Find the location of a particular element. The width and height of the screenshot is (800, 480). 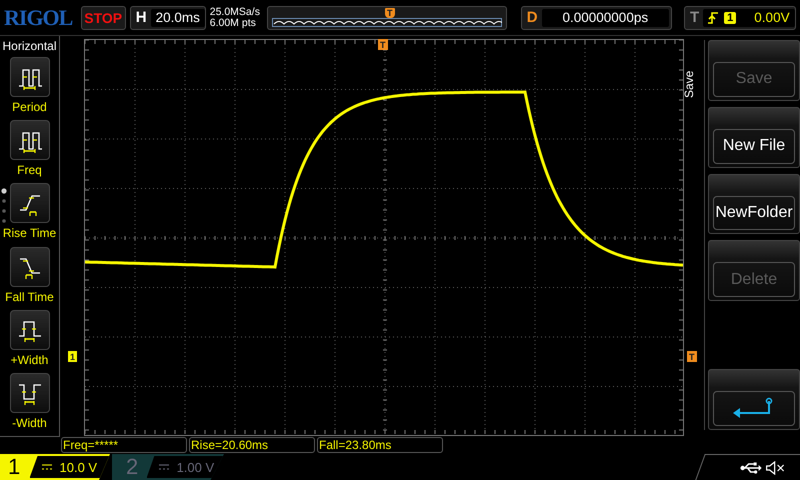

measure-label: Freq is located at coordinates (29, 170).